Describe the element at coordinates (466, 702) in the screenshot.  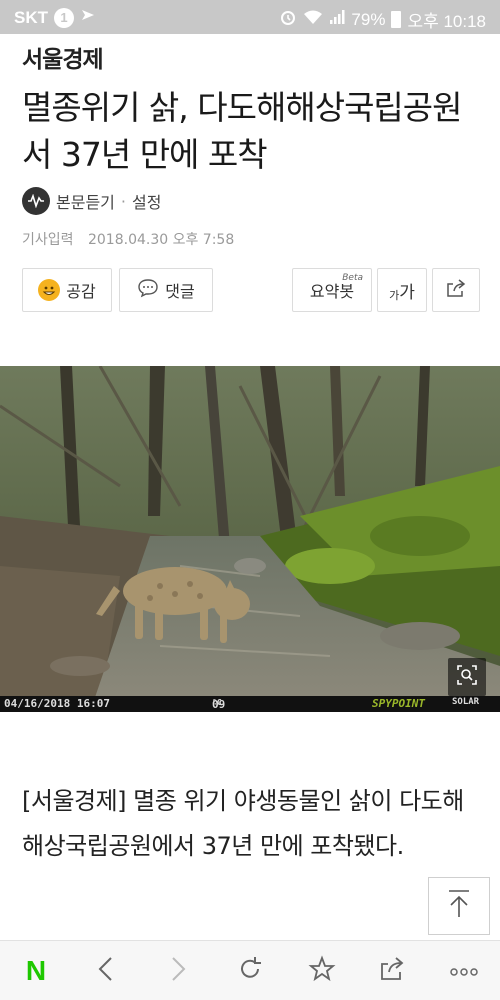
I see `camera-solar: SOLAR` at that location.